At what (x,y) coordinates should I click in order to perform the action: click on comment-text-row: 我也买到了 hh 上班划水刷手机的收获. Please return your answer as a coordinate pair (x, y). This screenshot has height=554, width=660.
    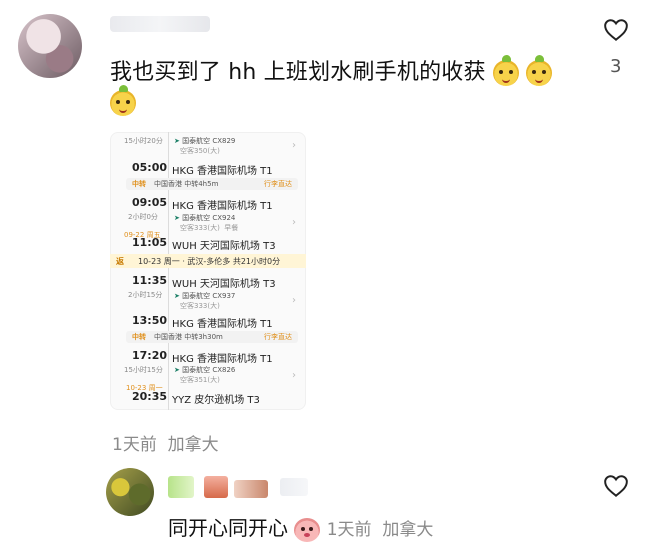
    Looking at the image, I should click on (331, 70).